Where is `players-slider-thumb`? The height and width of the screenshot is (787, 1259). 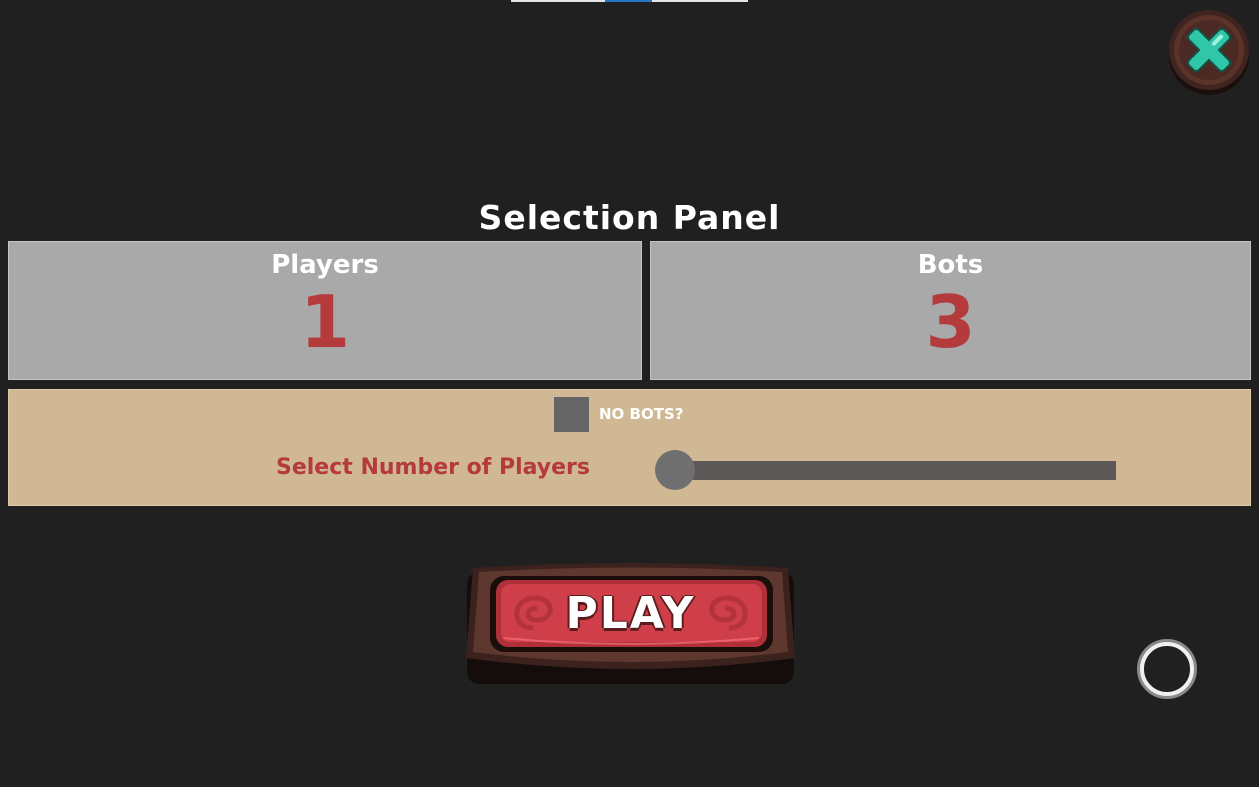 players-slider-thumb is located at coordinates (675, 470).